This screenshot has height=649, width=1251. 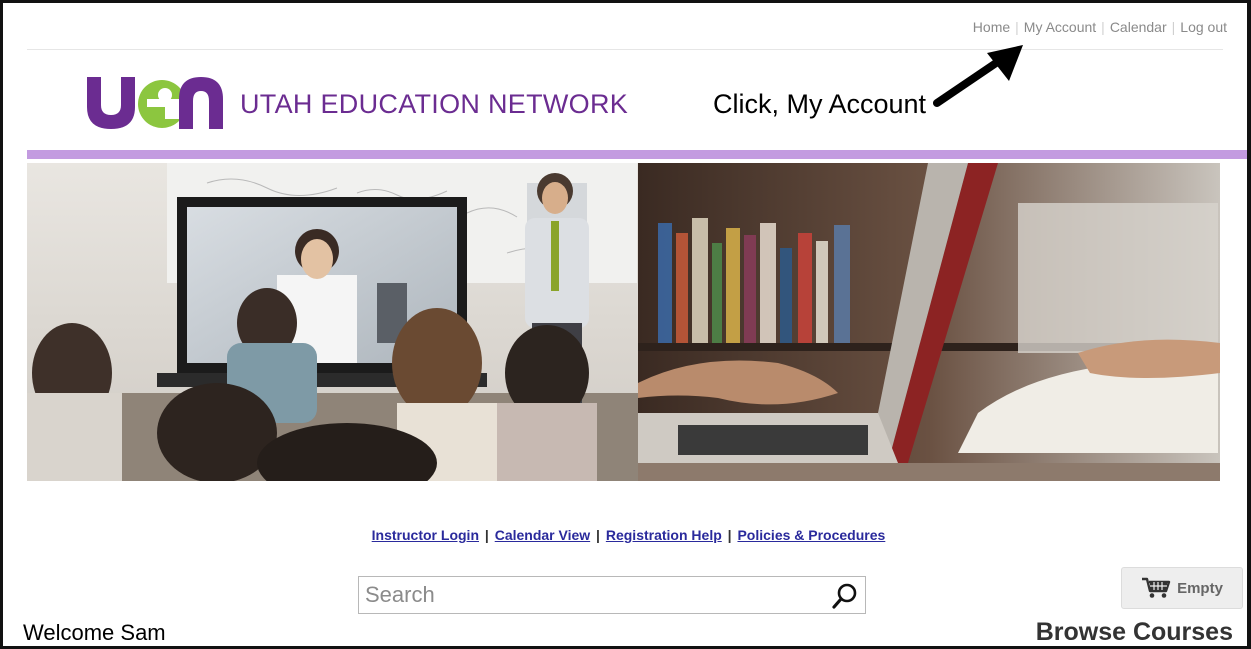 I want to click on welcome-message: Welcome Sam, so click(x=94, y=632).